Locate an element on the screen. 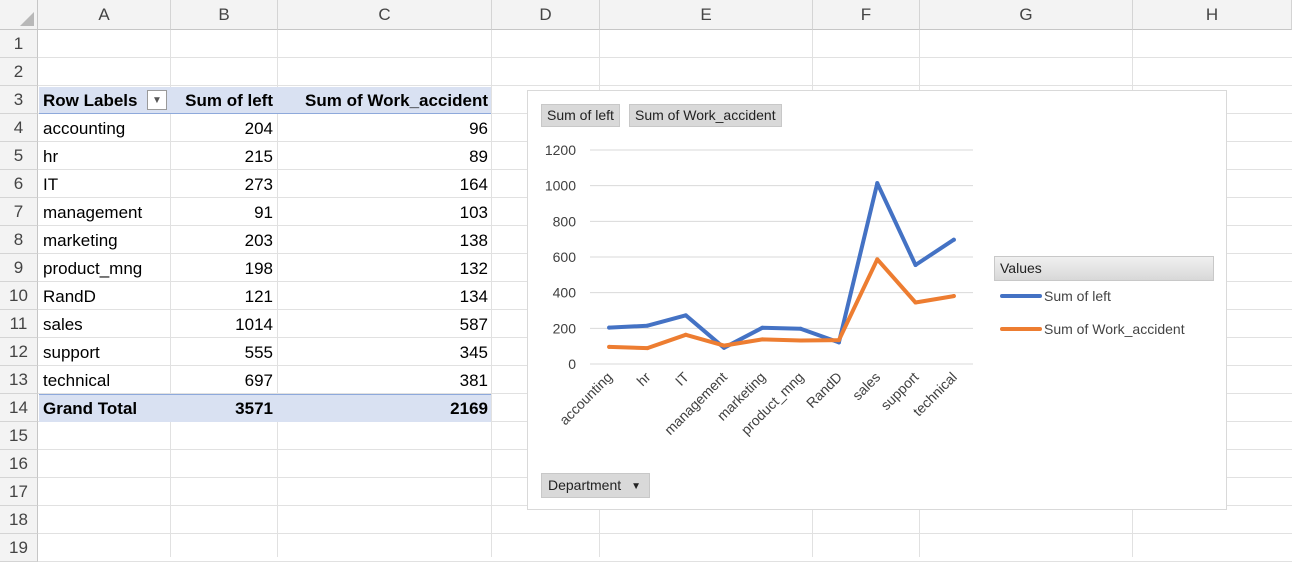 The height and width of the screenshot is (562, 1292). pivot-row-sum-of-left: 215 is located at coordinates (224, 157).